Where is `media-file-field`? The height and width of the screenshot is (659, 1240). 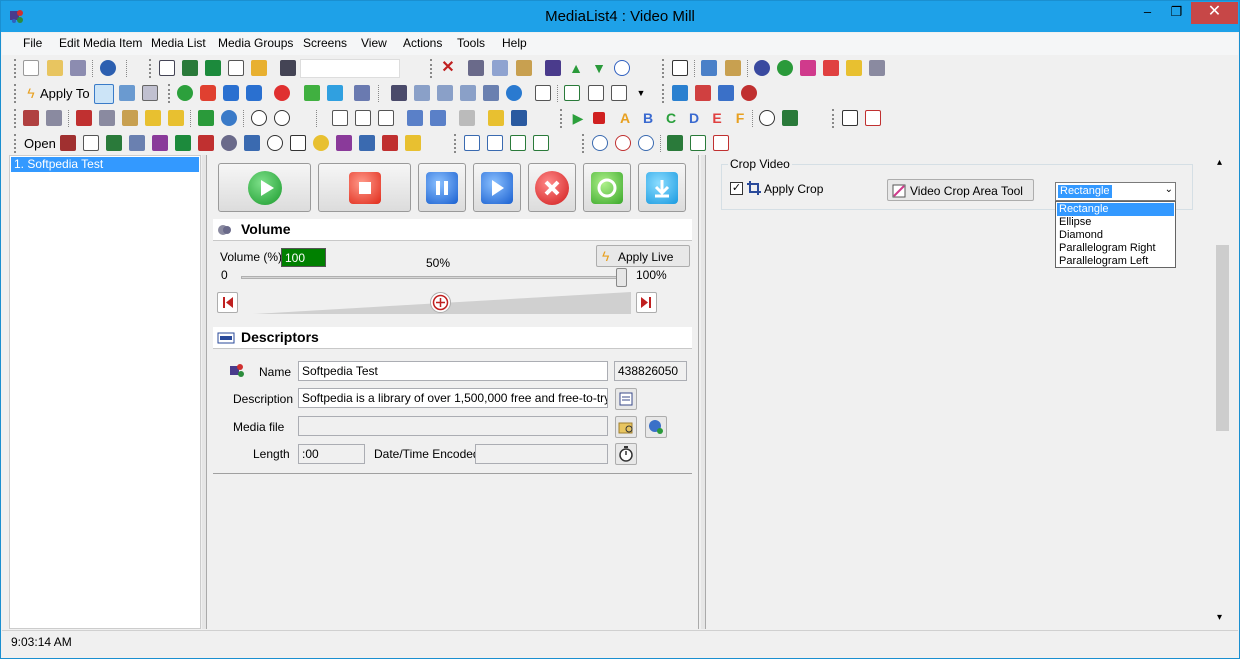
media-file-field is located at coordinates (453, 426).